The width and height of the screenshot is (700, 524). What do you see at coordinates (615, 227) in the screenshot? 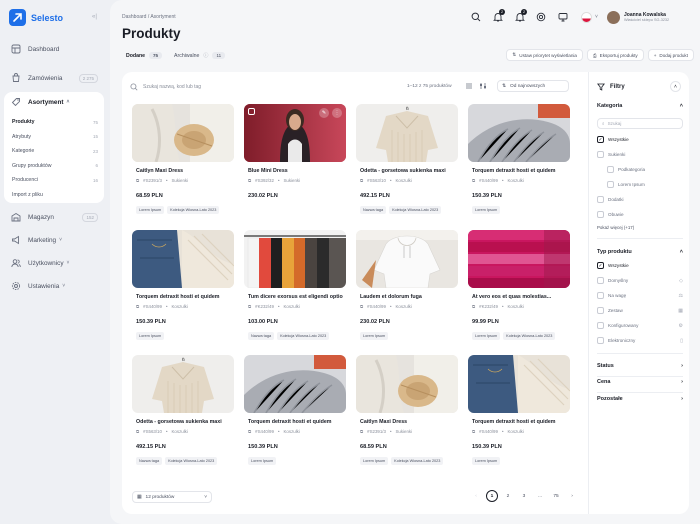
I see `show-more-link: Pokaż więcej (+17)` at bounding box center [615, 227].